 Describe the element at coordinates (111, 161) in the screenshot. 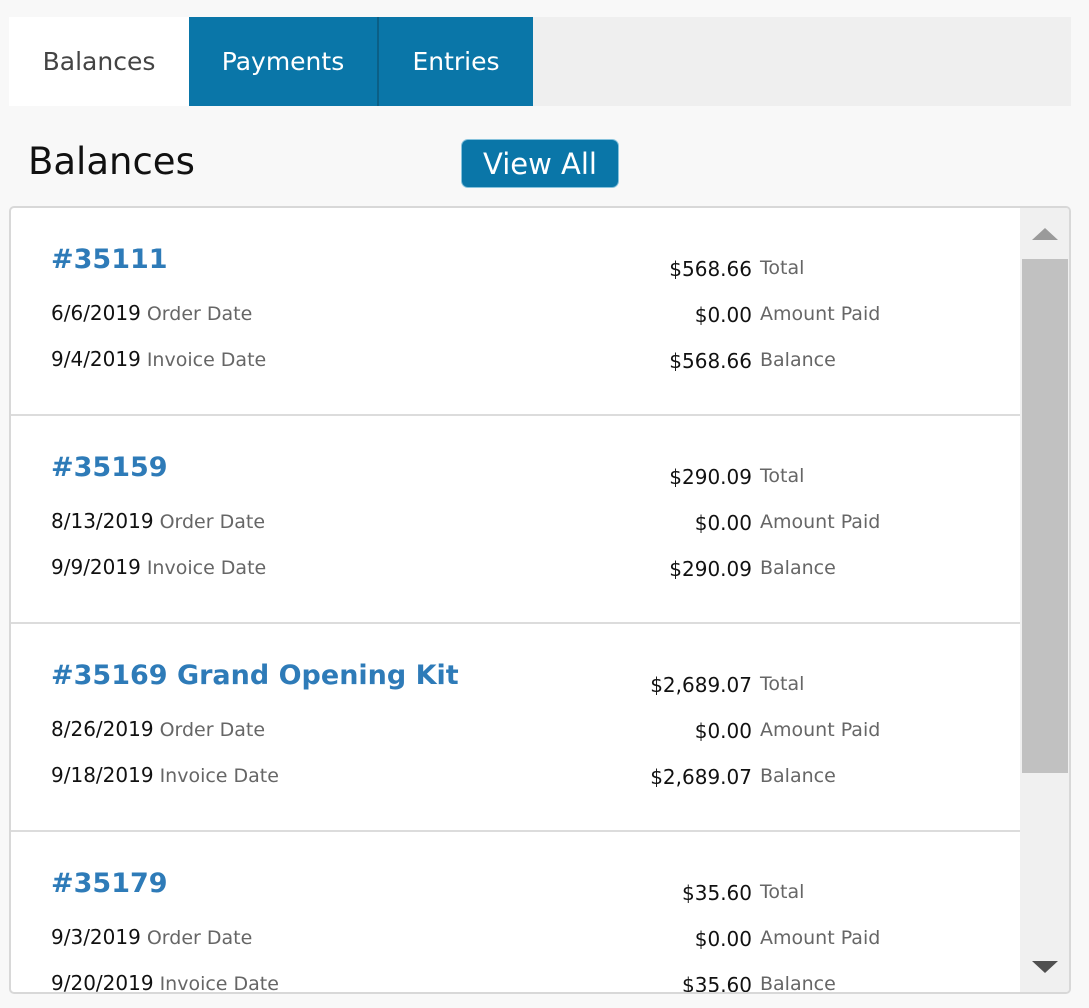

I see `section-title: Balances` at that location.